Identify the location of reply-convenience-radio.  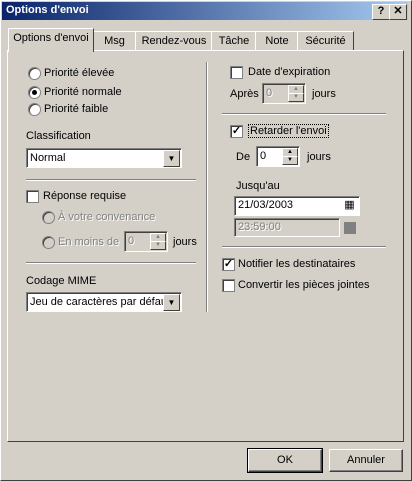
(48, 217).